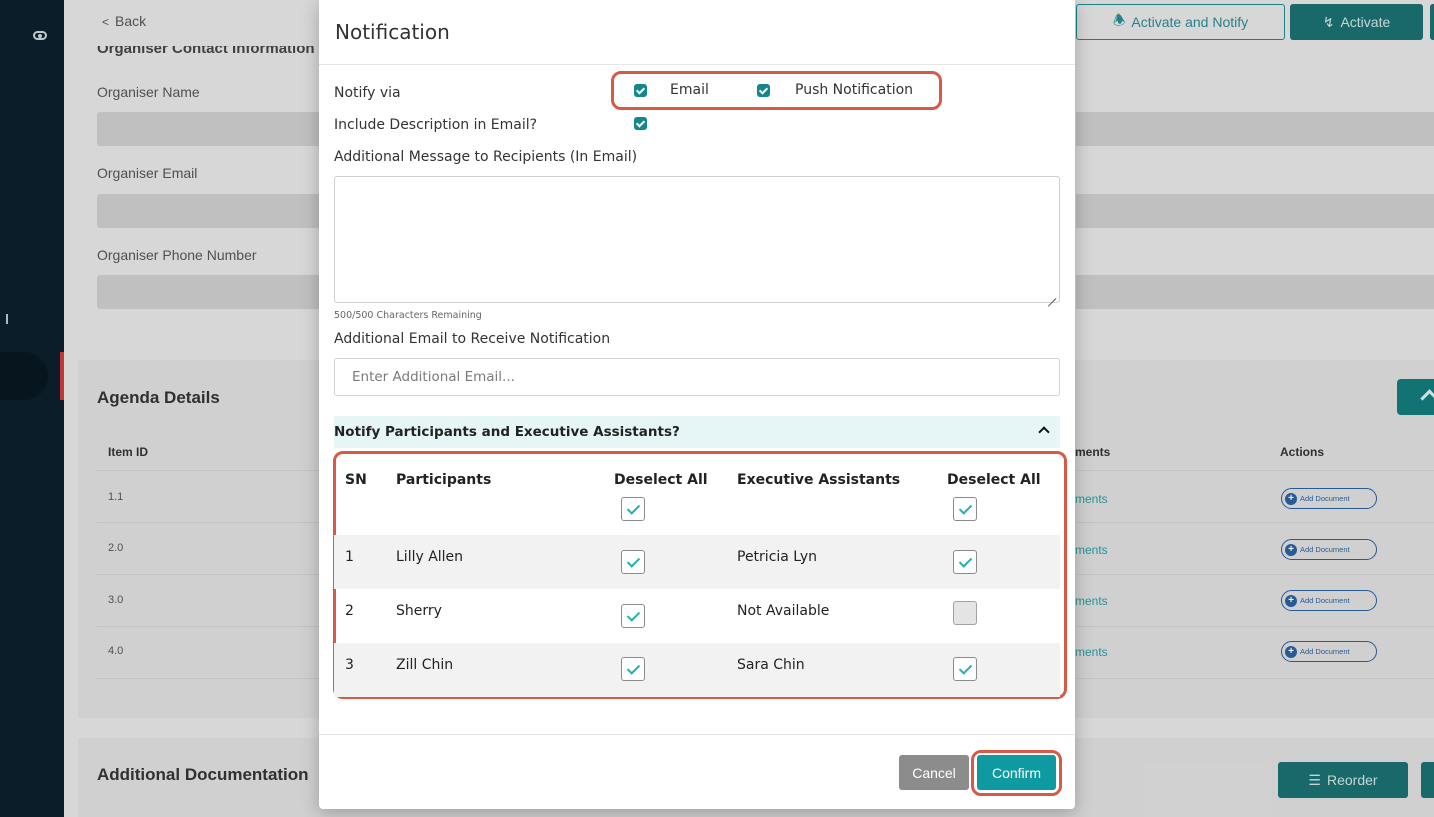 This screenshot has width=1434, height=817. What do you see at coordinates (408, 315) in the screenshot?
I see `characters-remaining: 500/500 Characters Remaining` at bounding box center [408, 315].